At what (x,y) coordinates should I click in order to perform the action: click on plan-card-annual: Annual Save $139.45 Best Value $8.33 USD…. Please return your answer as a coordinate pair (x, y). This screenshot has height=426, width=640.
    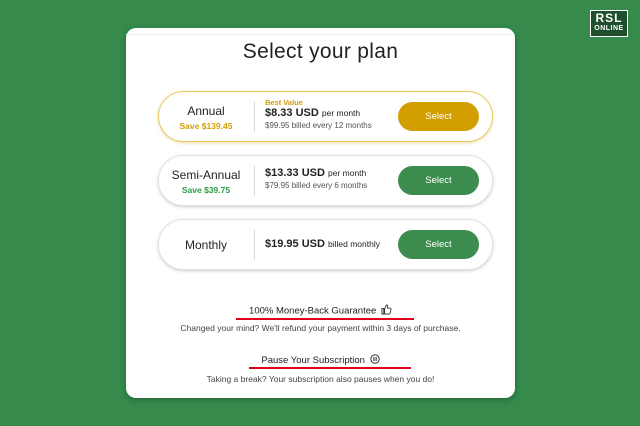
    Looking at the image, I should click on (325, 116).